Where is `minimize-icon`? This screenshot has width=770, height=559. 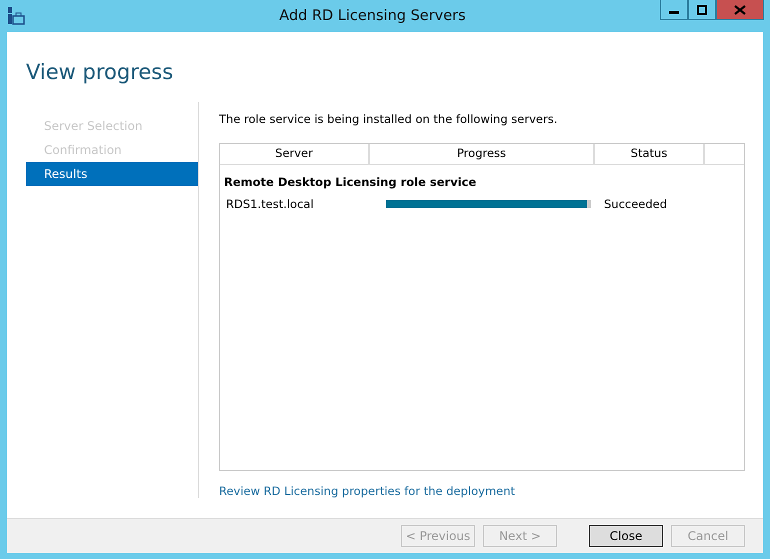
minimize-icon is located at coordinates (674, 12).